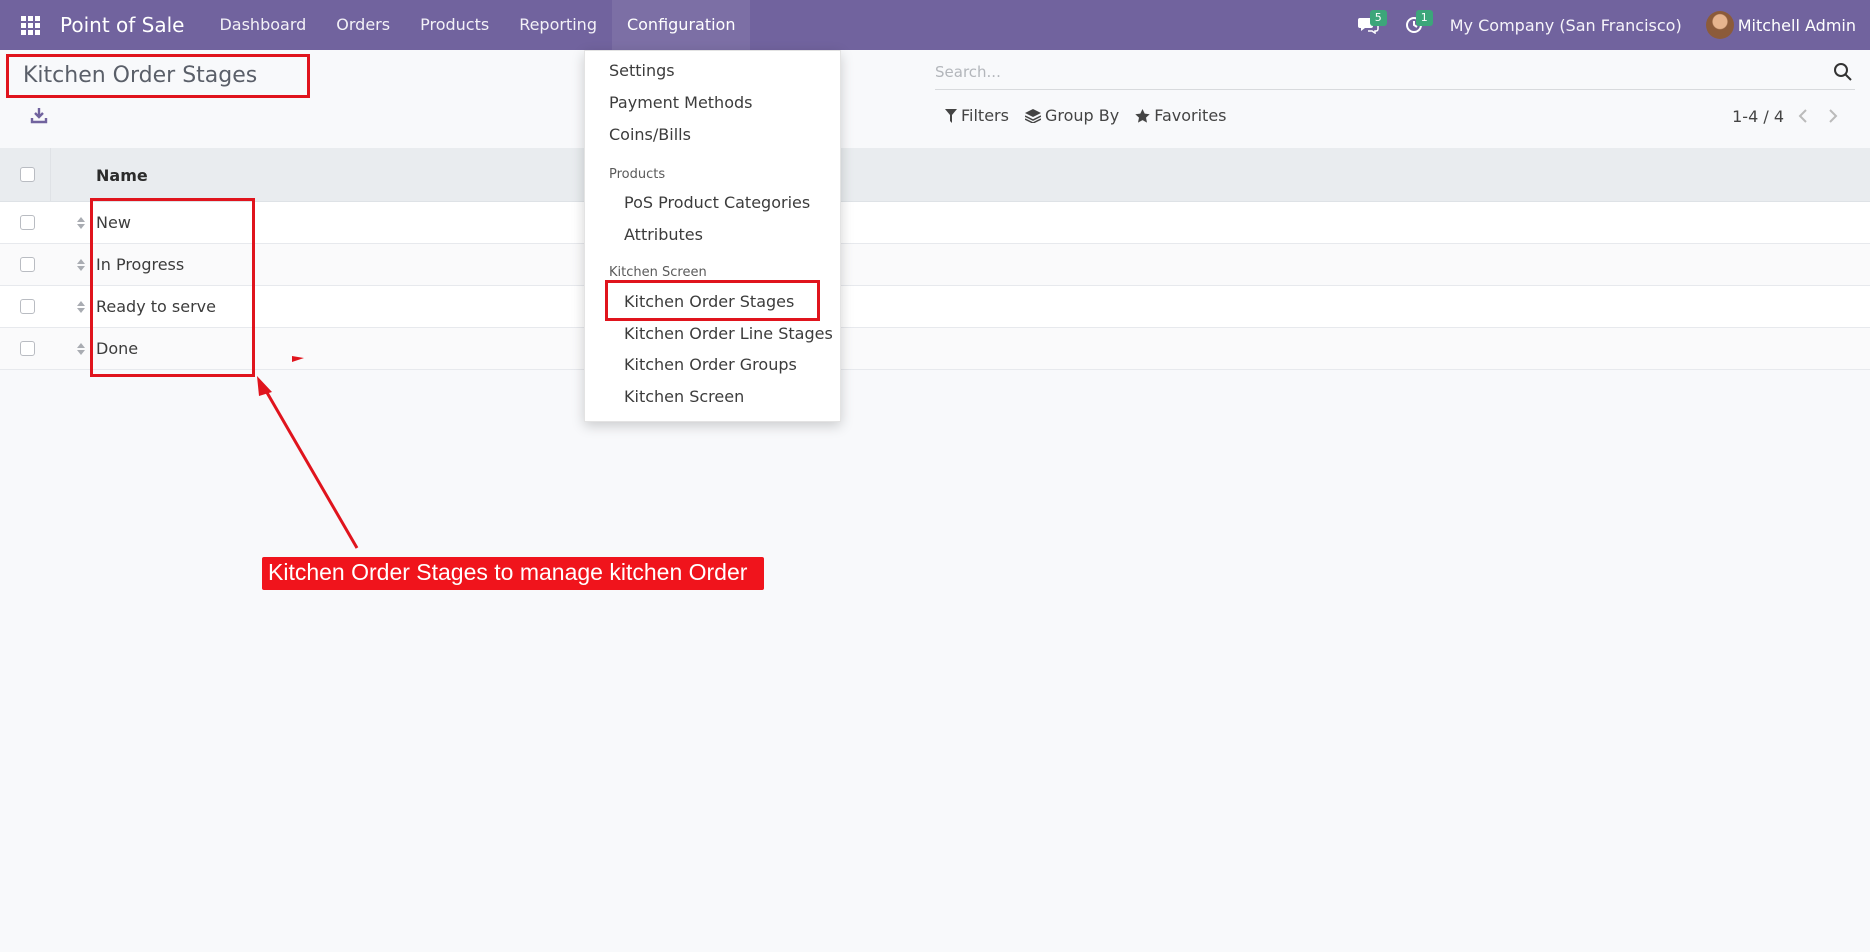 The width and height of the screenshot is (1870, 952). I want to click on section-header-products: Products, so click(637, 174).